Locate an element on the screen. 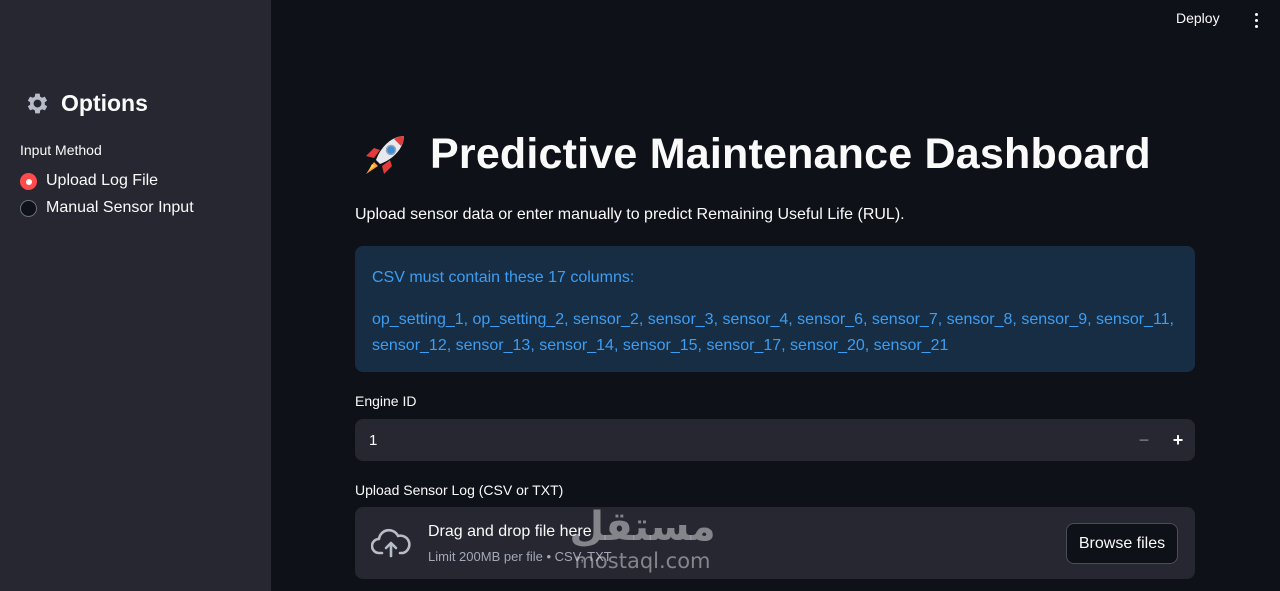 The height and width of the screenshot is (591, 1280). engine-id-label: Engine ID is located at coordinates (386, 401).